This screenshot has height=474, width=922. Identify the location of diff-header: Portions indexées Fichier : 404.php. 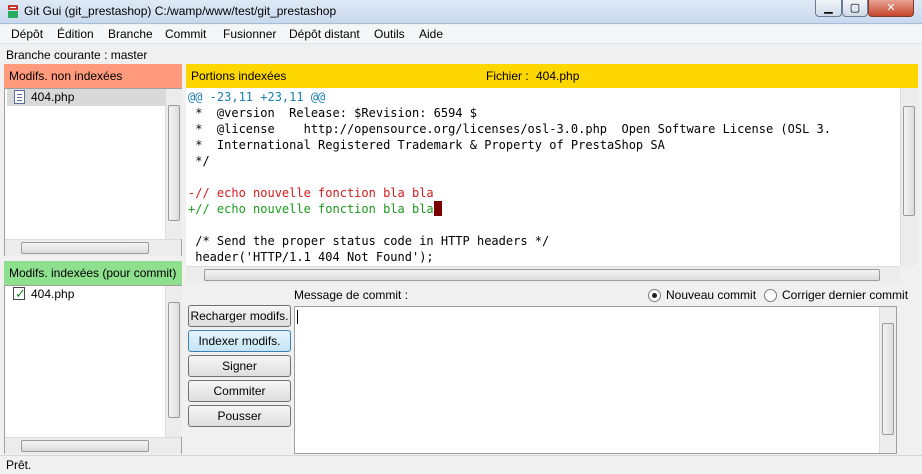
(552, 76).